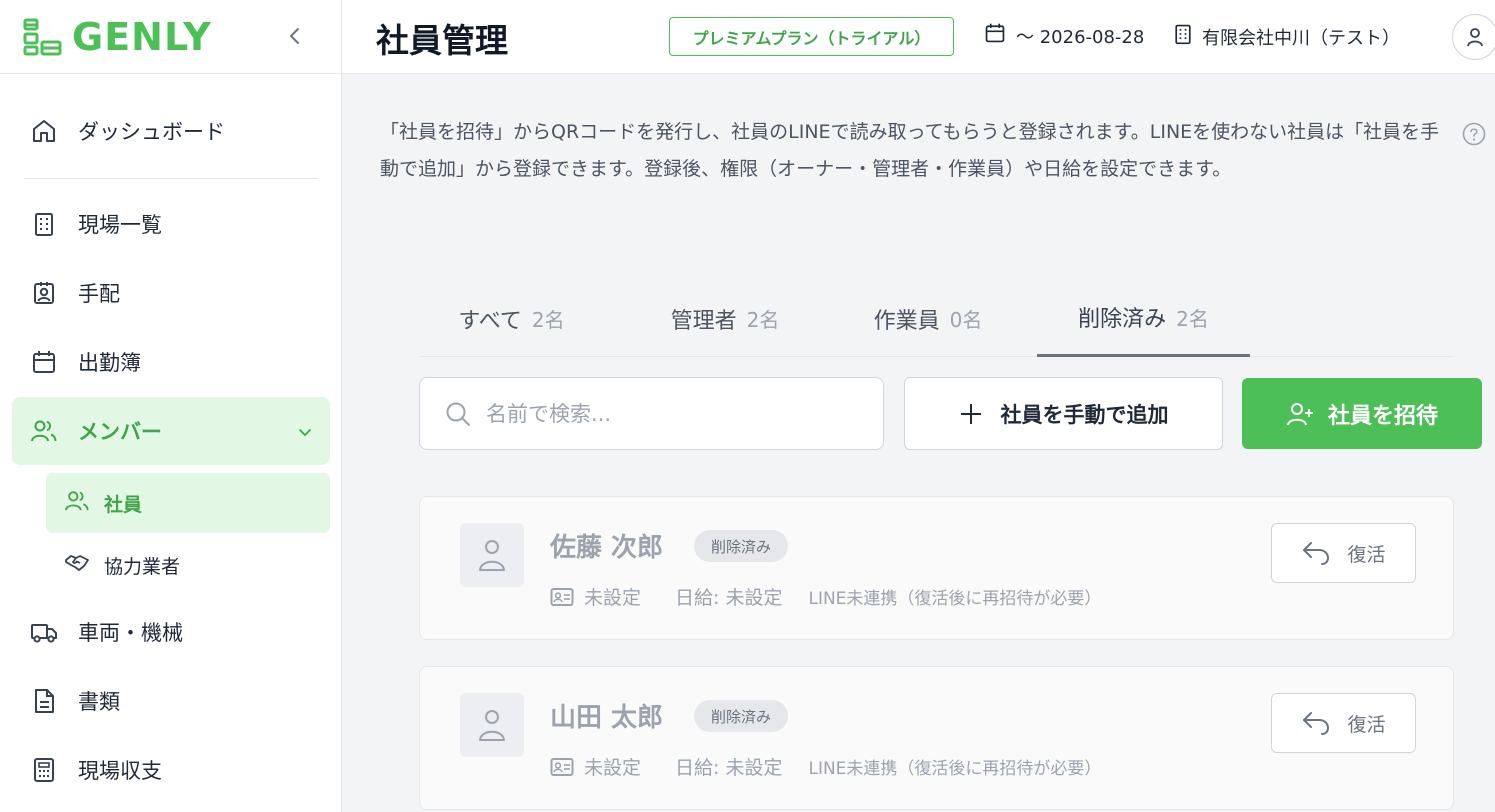  What do you see at coordinates (1084, 414) in the screenshot?
I see `add-employee-label: 社員を手動で追加` at bounding box center [1084, 414].